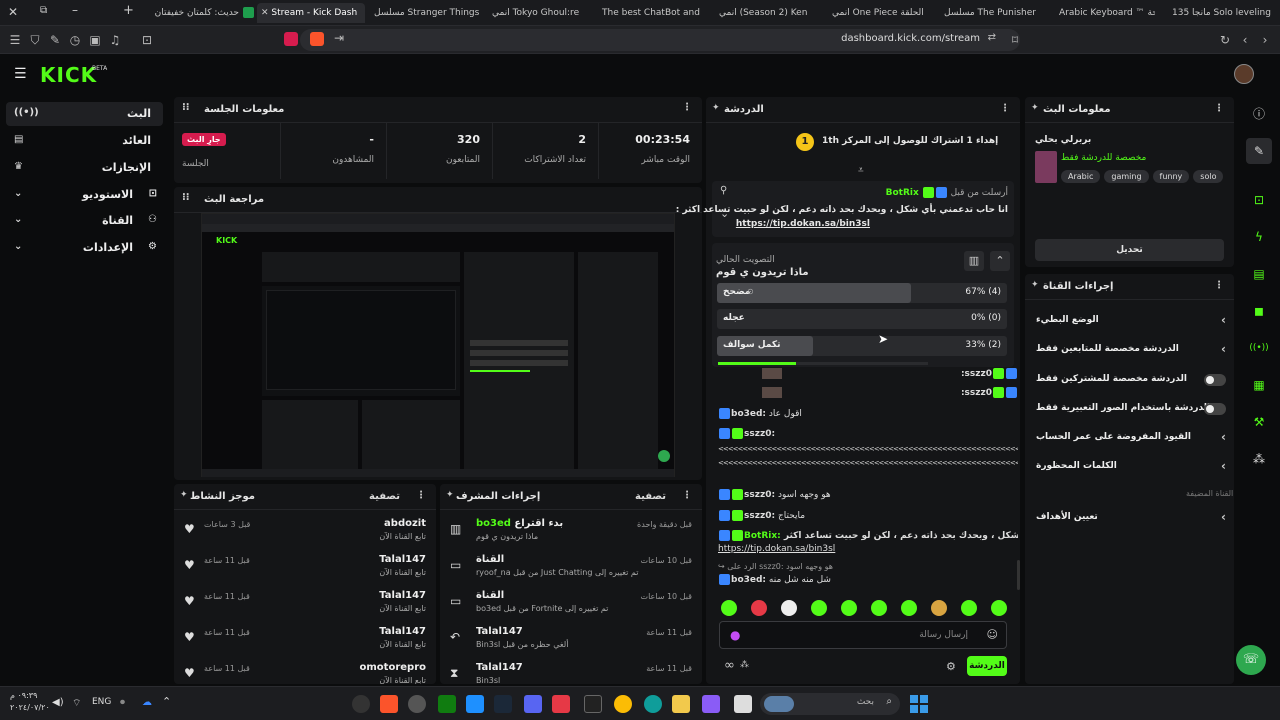  I want to click on chevron-down-icon: ⌄, so click(724, 213).